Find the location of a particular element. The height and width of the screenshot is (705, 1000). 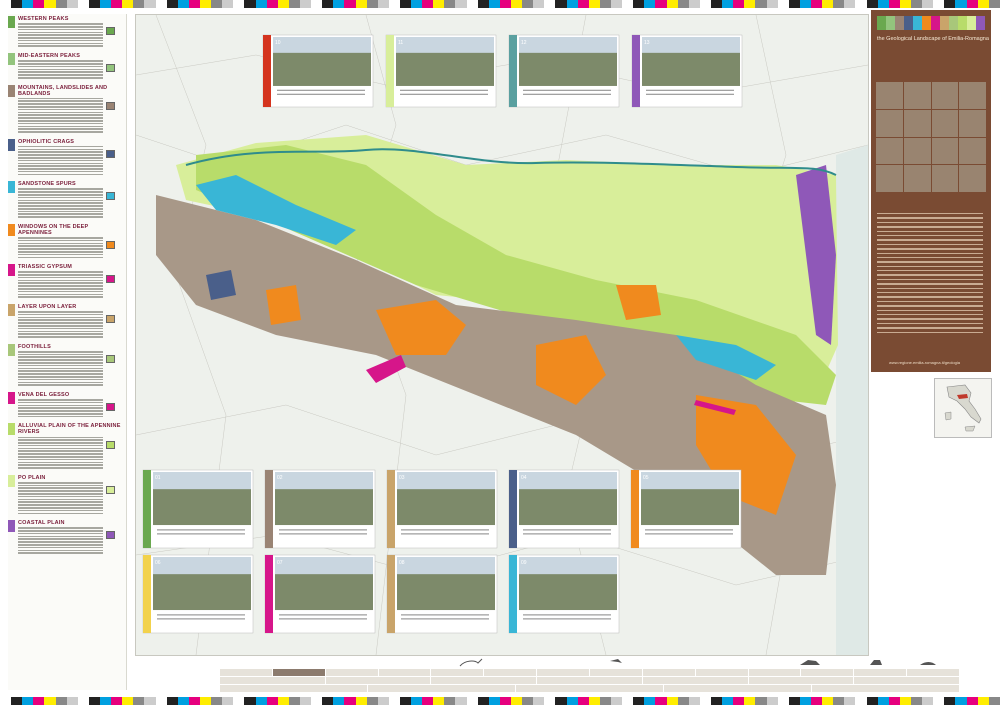

top-color-bar is located at coordinates (500, 4).